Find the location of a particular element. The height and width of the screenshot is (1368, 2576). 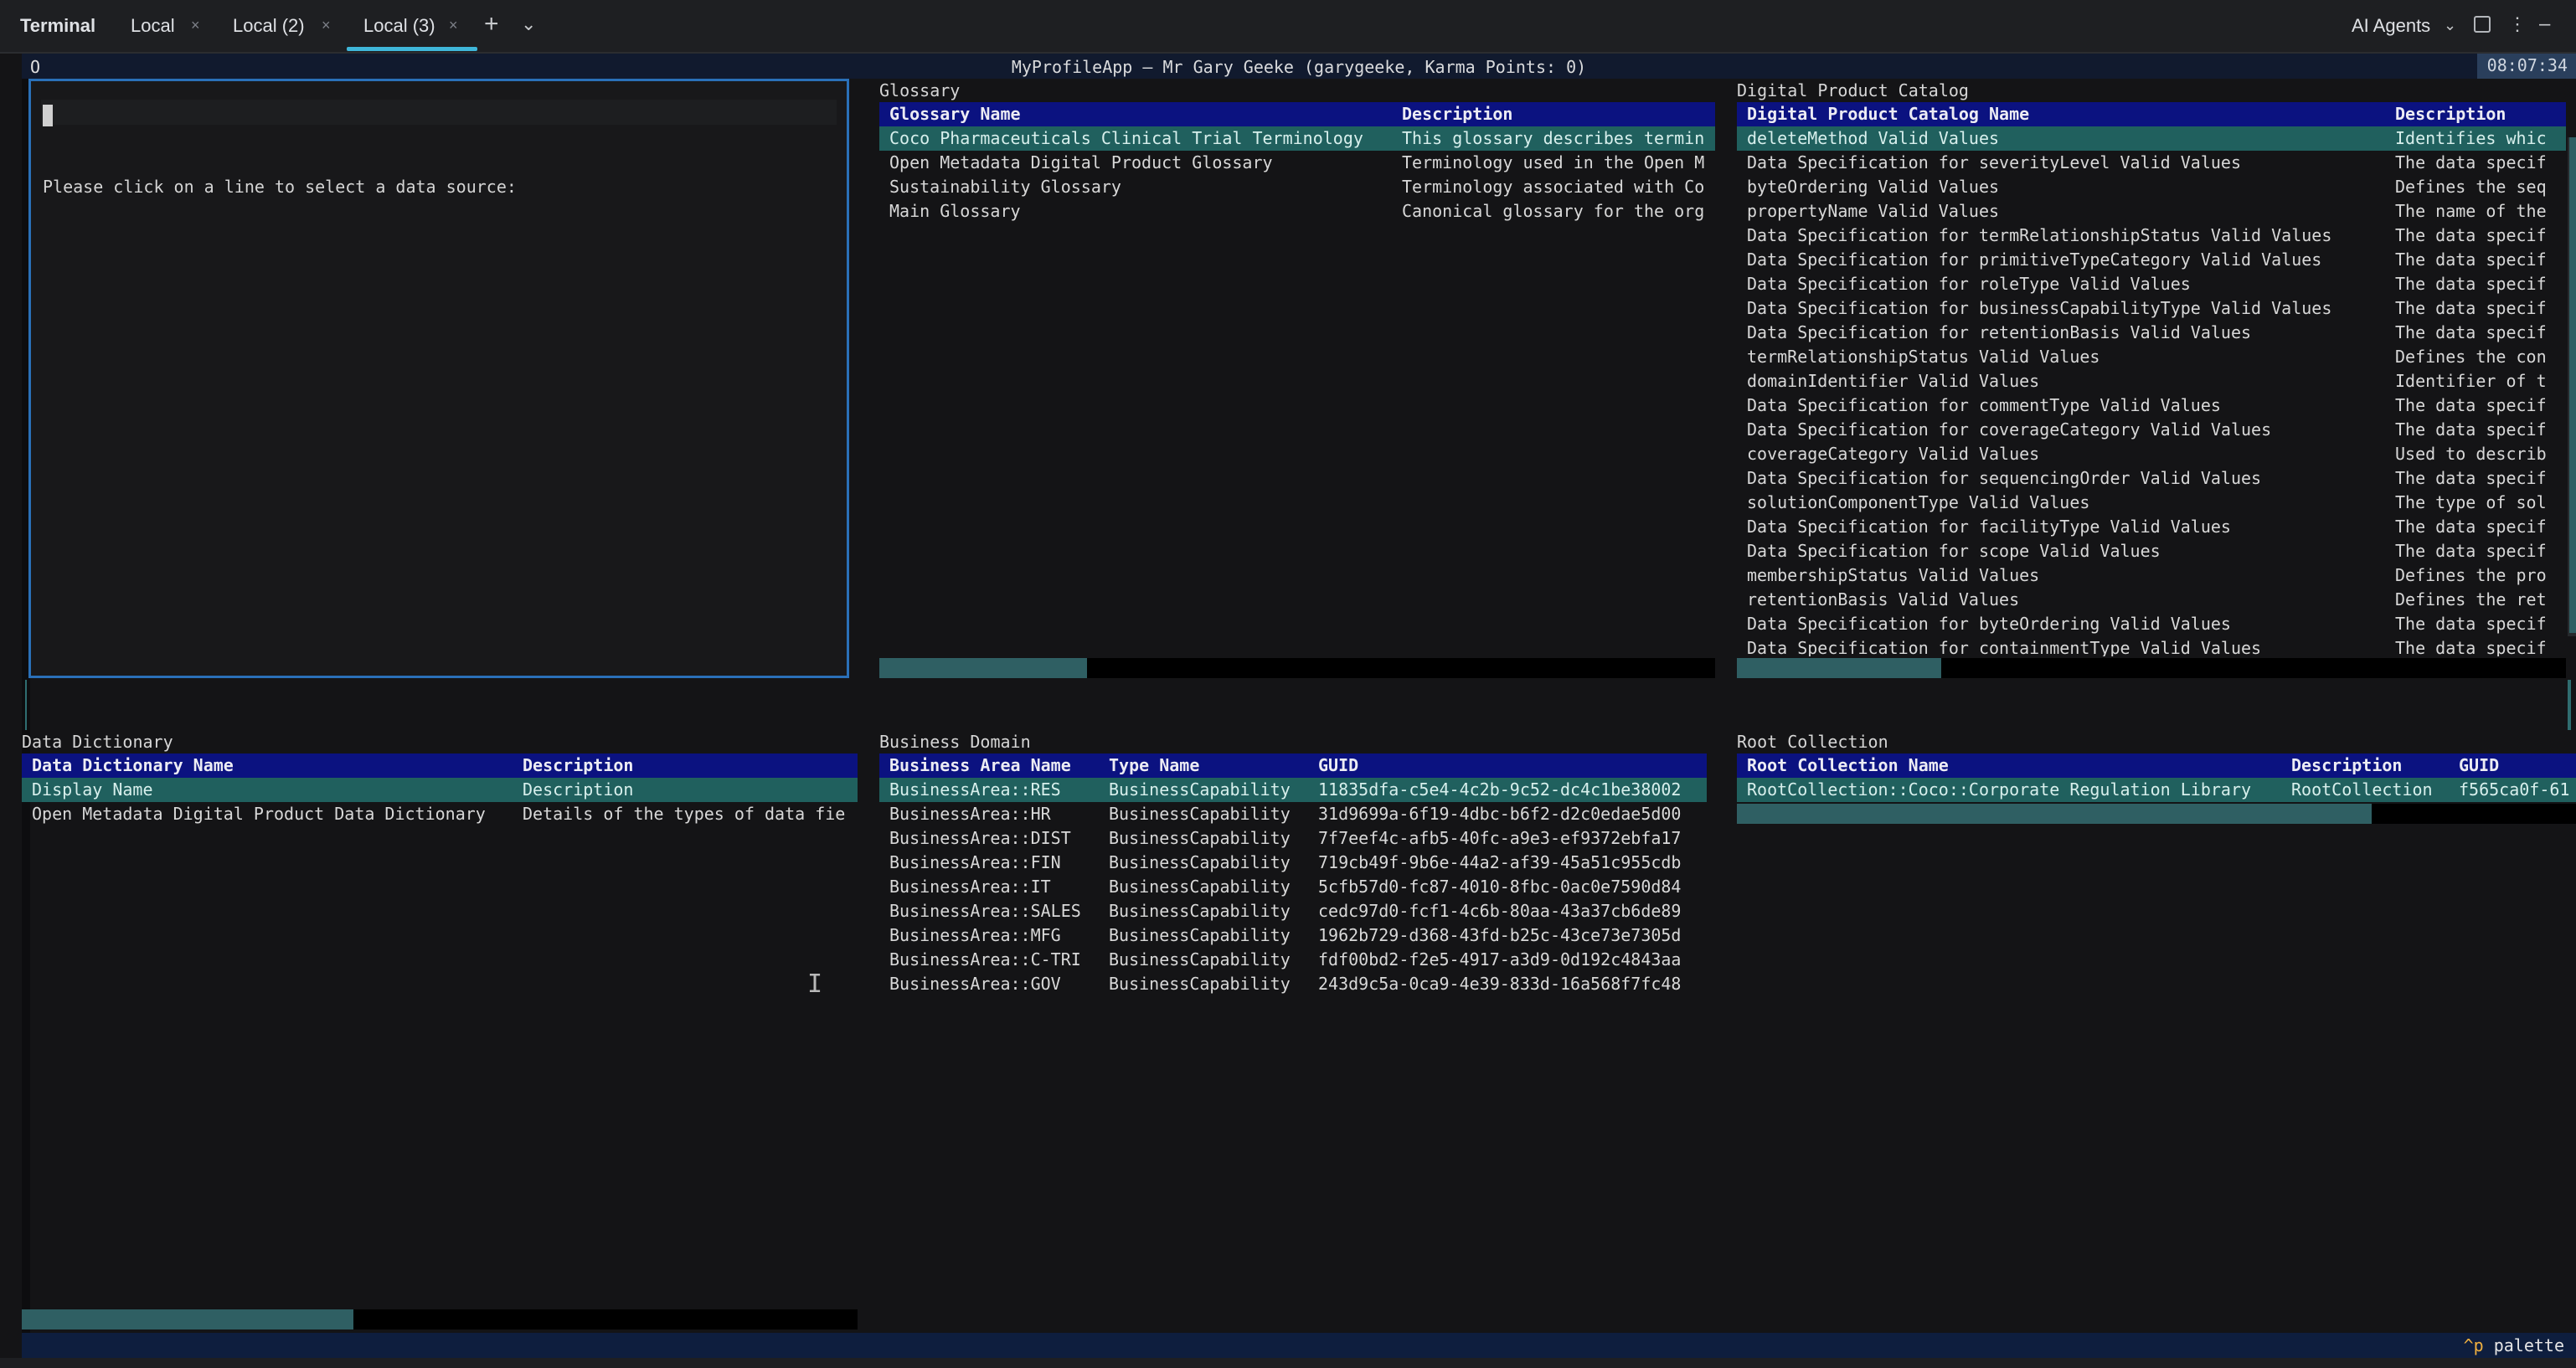

column-header: Glossary Name is located at coordinates (955, 114).